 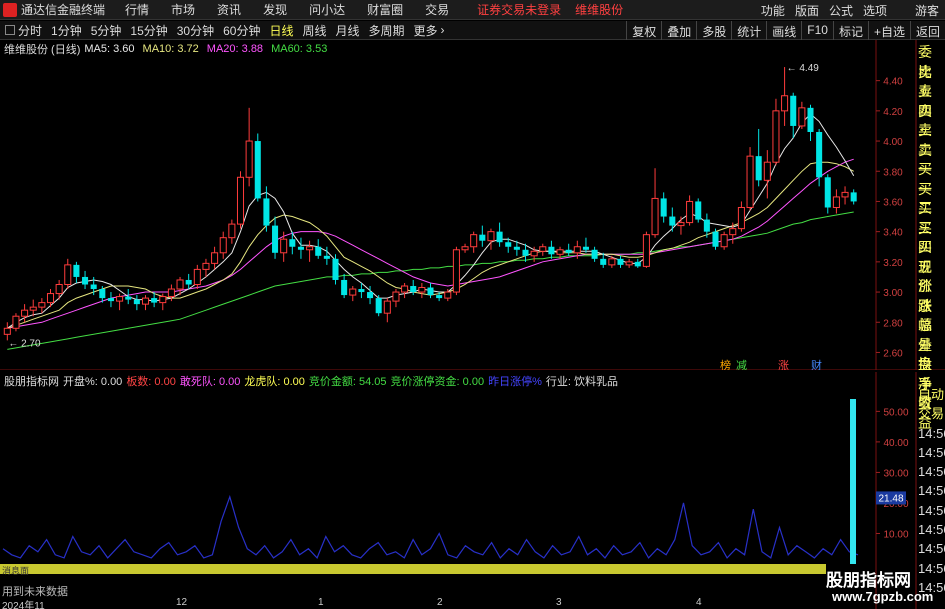 What do you see at coordinates (841, 10) in the screenshot?
I see `menu-gongshi: 公式` at bounding box center [841, 10].